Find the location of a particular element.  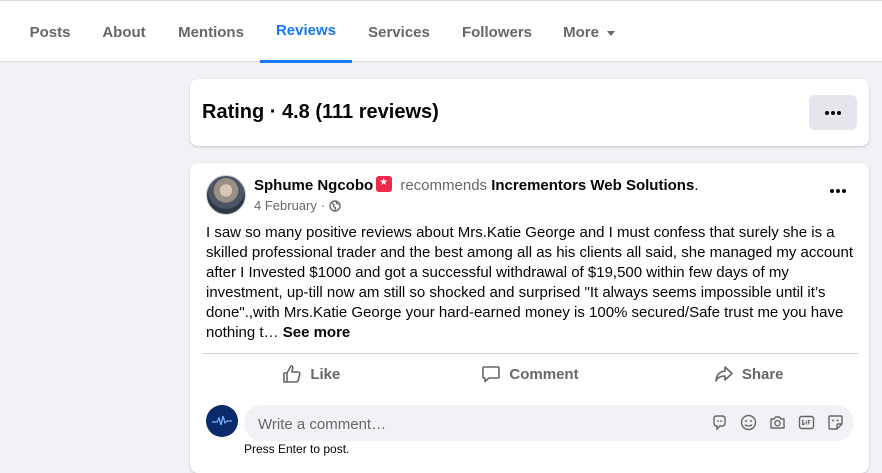

comment-label: Comment is located at coordinates (544, 374).